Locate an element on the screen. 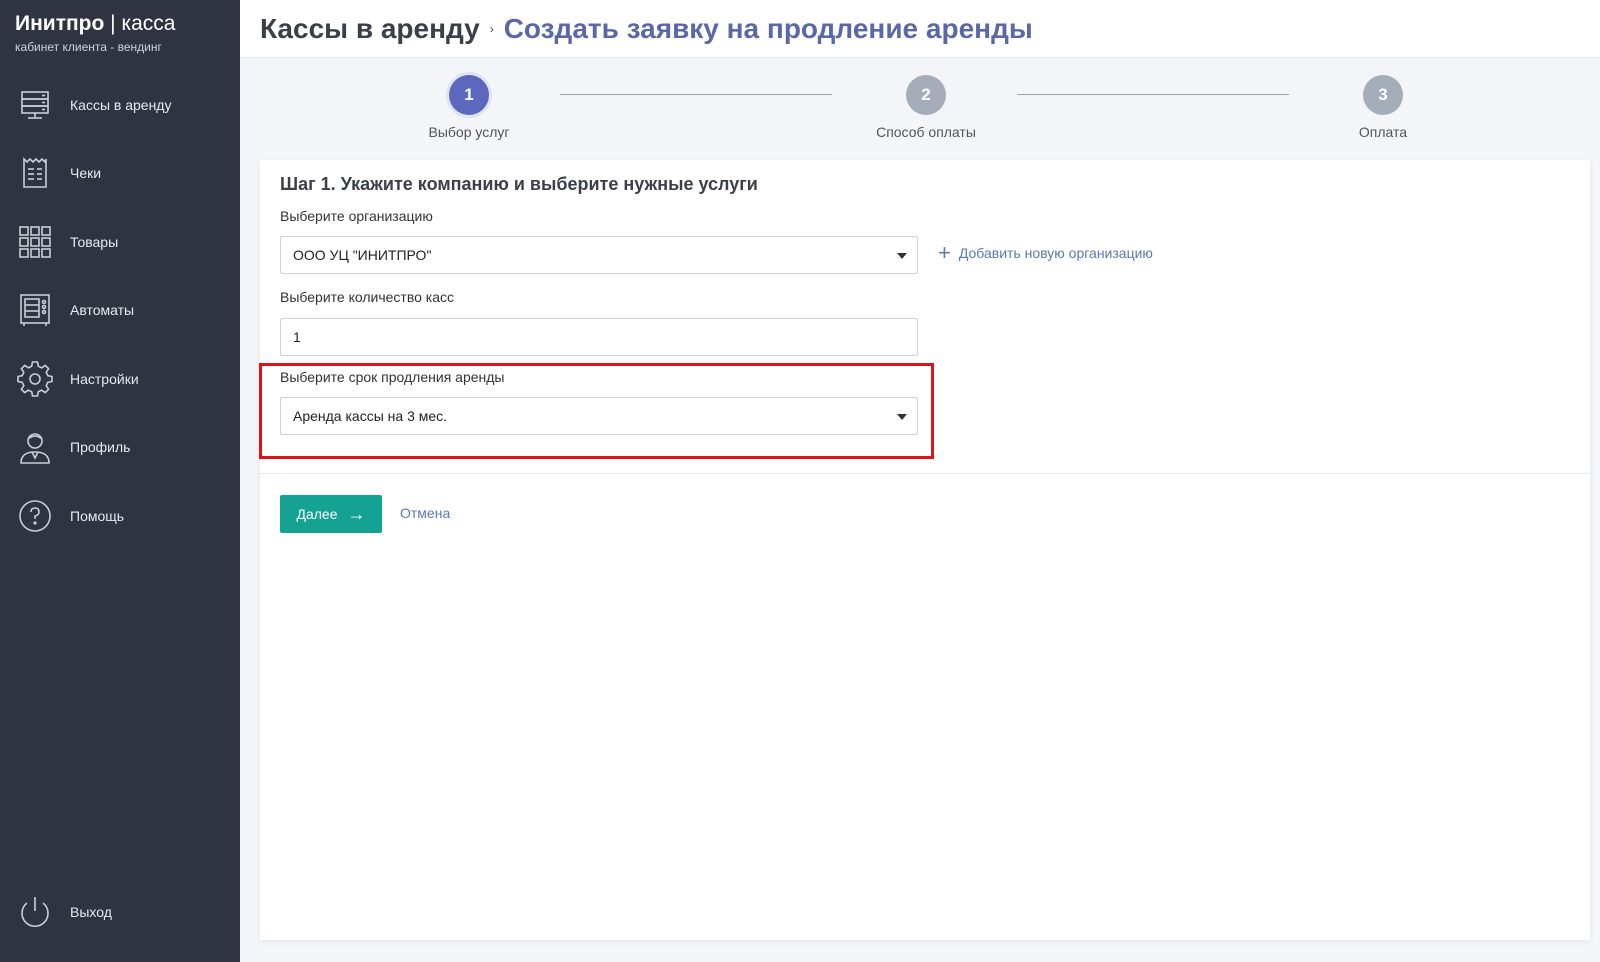 This screenshot has height=962, width=1600. next-button-label: Далее is located at coordinates (317, 514).